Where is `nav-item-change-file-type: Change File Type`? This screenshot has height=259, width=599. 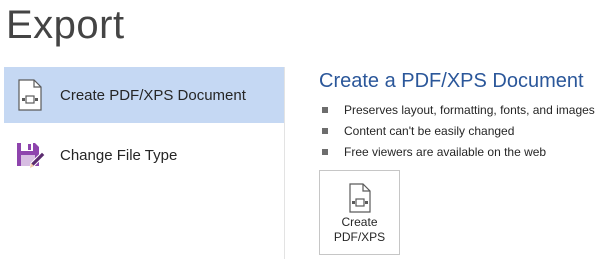 nav-item-change-file-type: Change File Type is located at coordinates (144, 155).